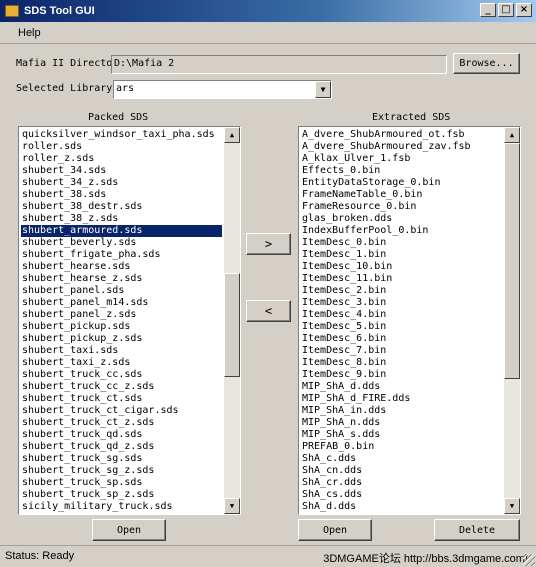 The width and height of the screenshot is (536, 567). I want to click on packed-sds-item: shubert_truck_ct_cigar.sds, so click(121, 411).